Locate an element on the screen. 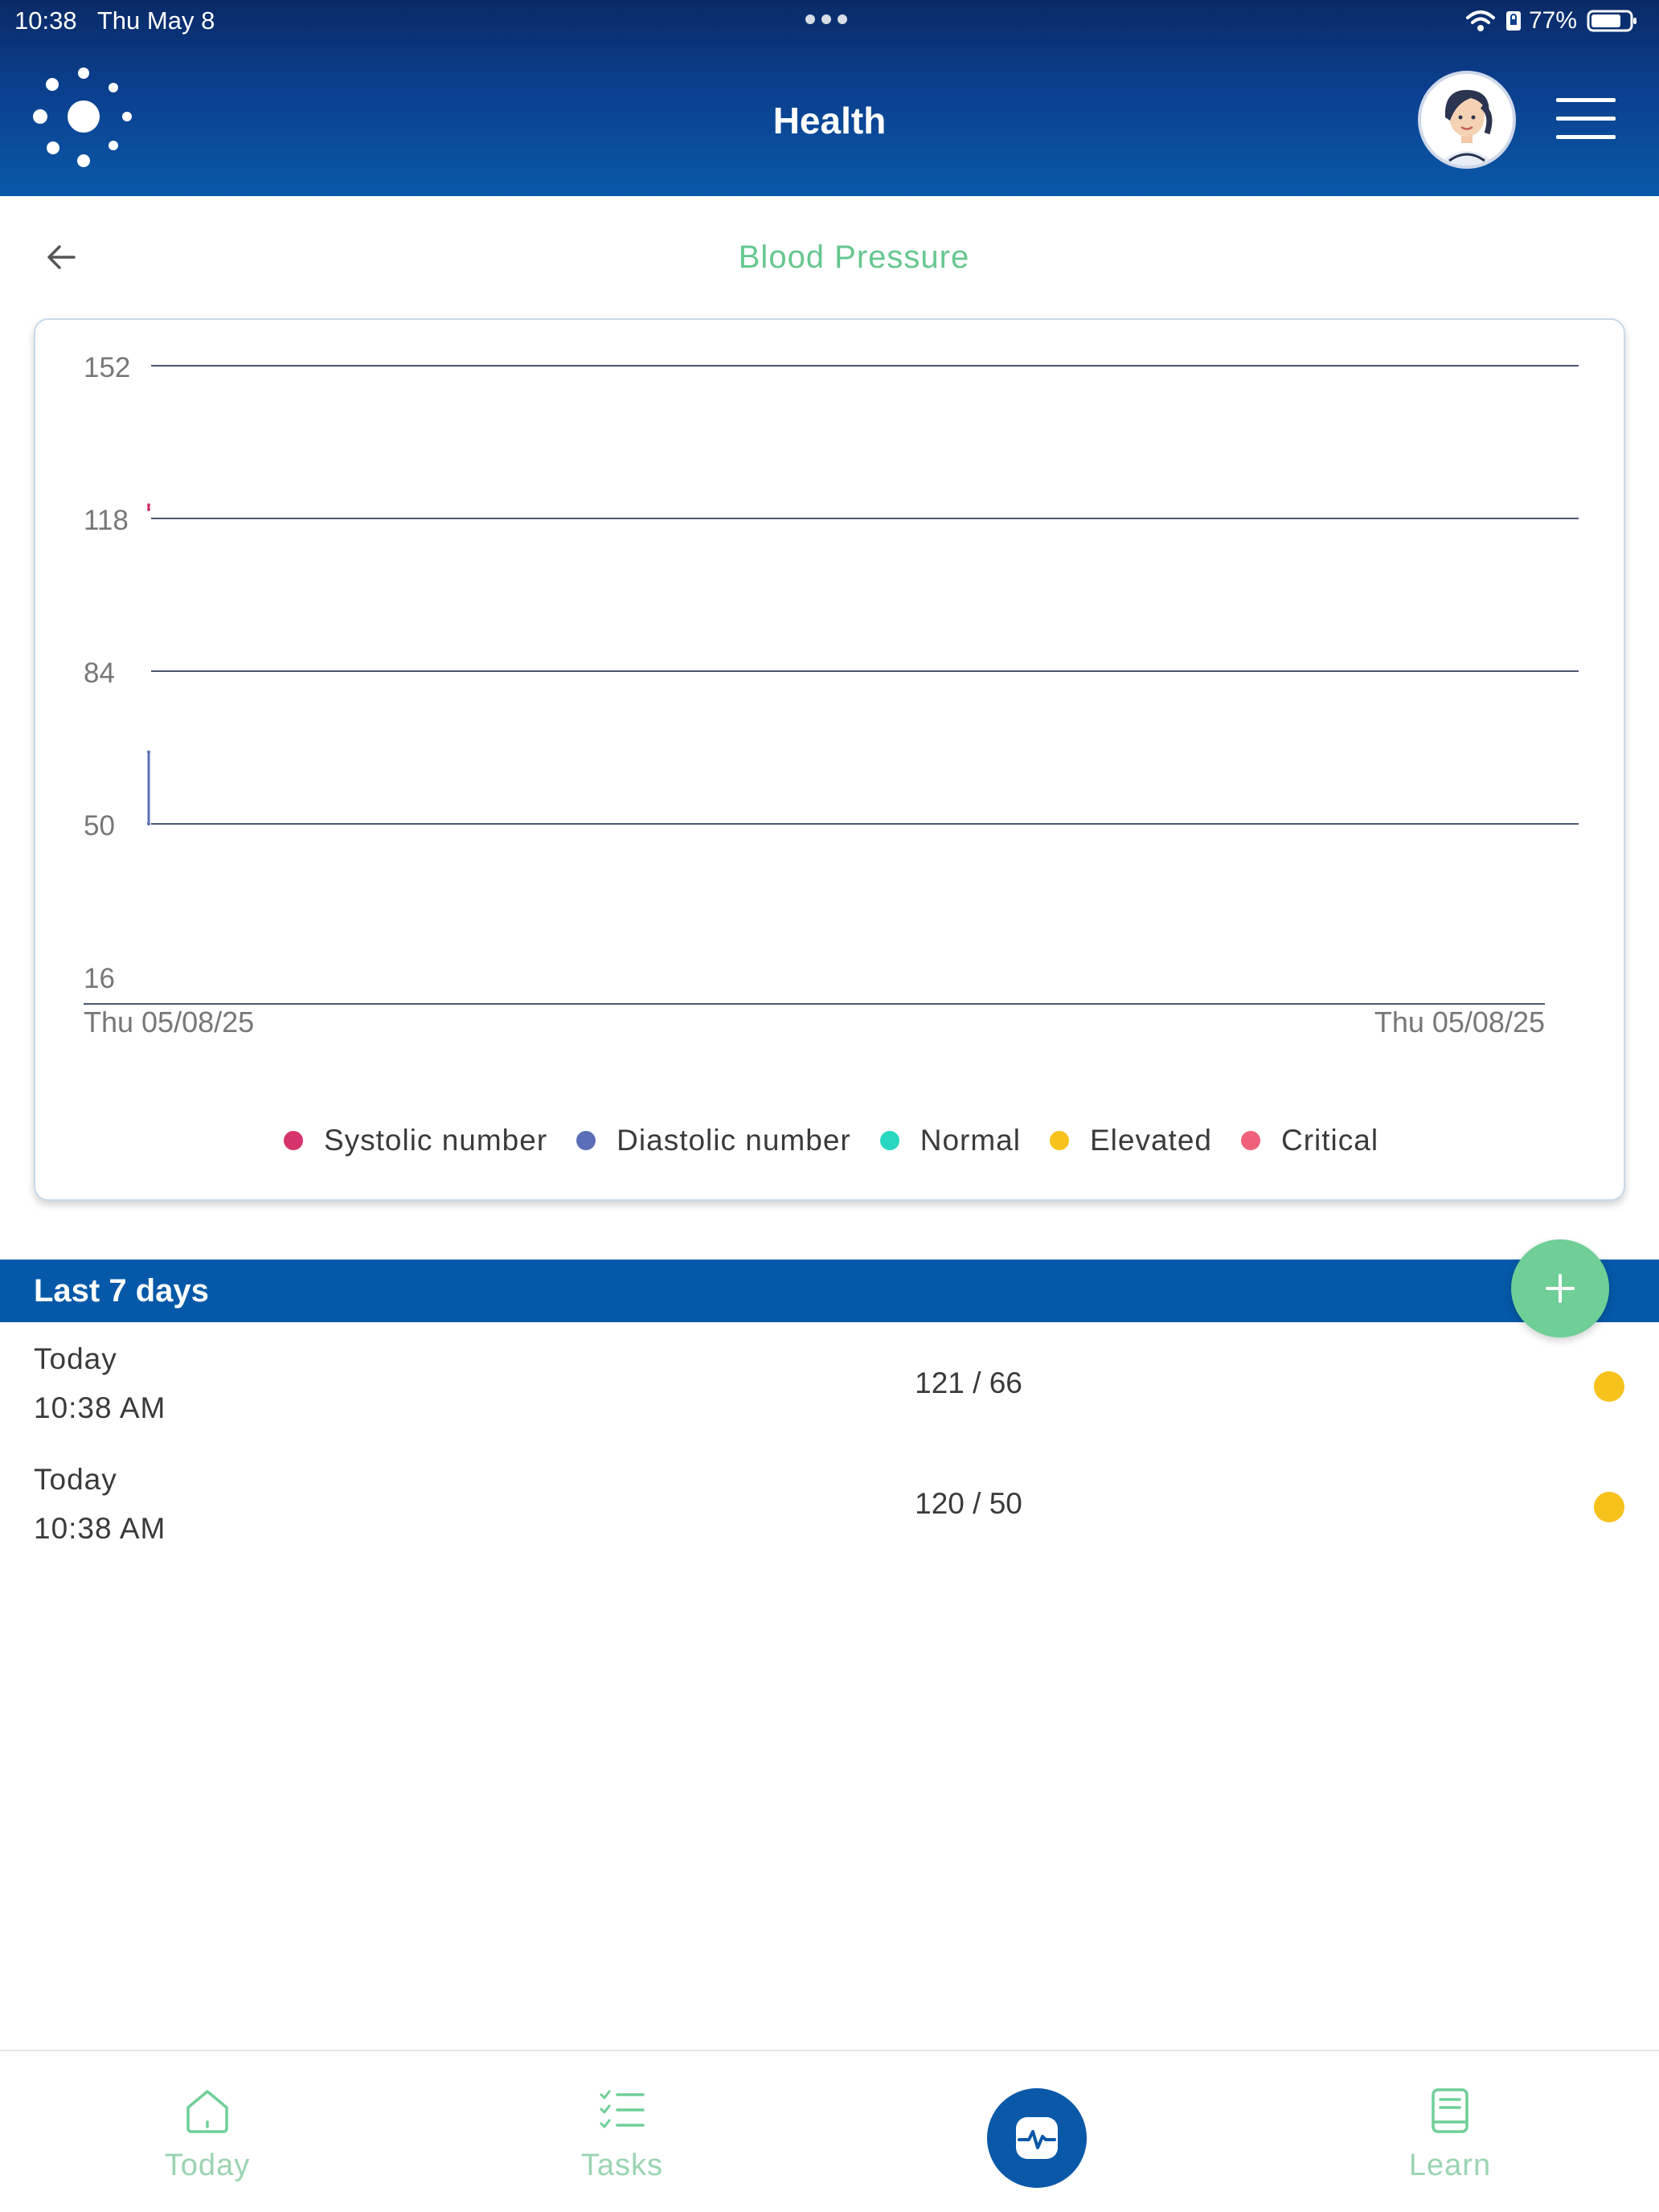  home-icon is located at coordinates (207, 2111).